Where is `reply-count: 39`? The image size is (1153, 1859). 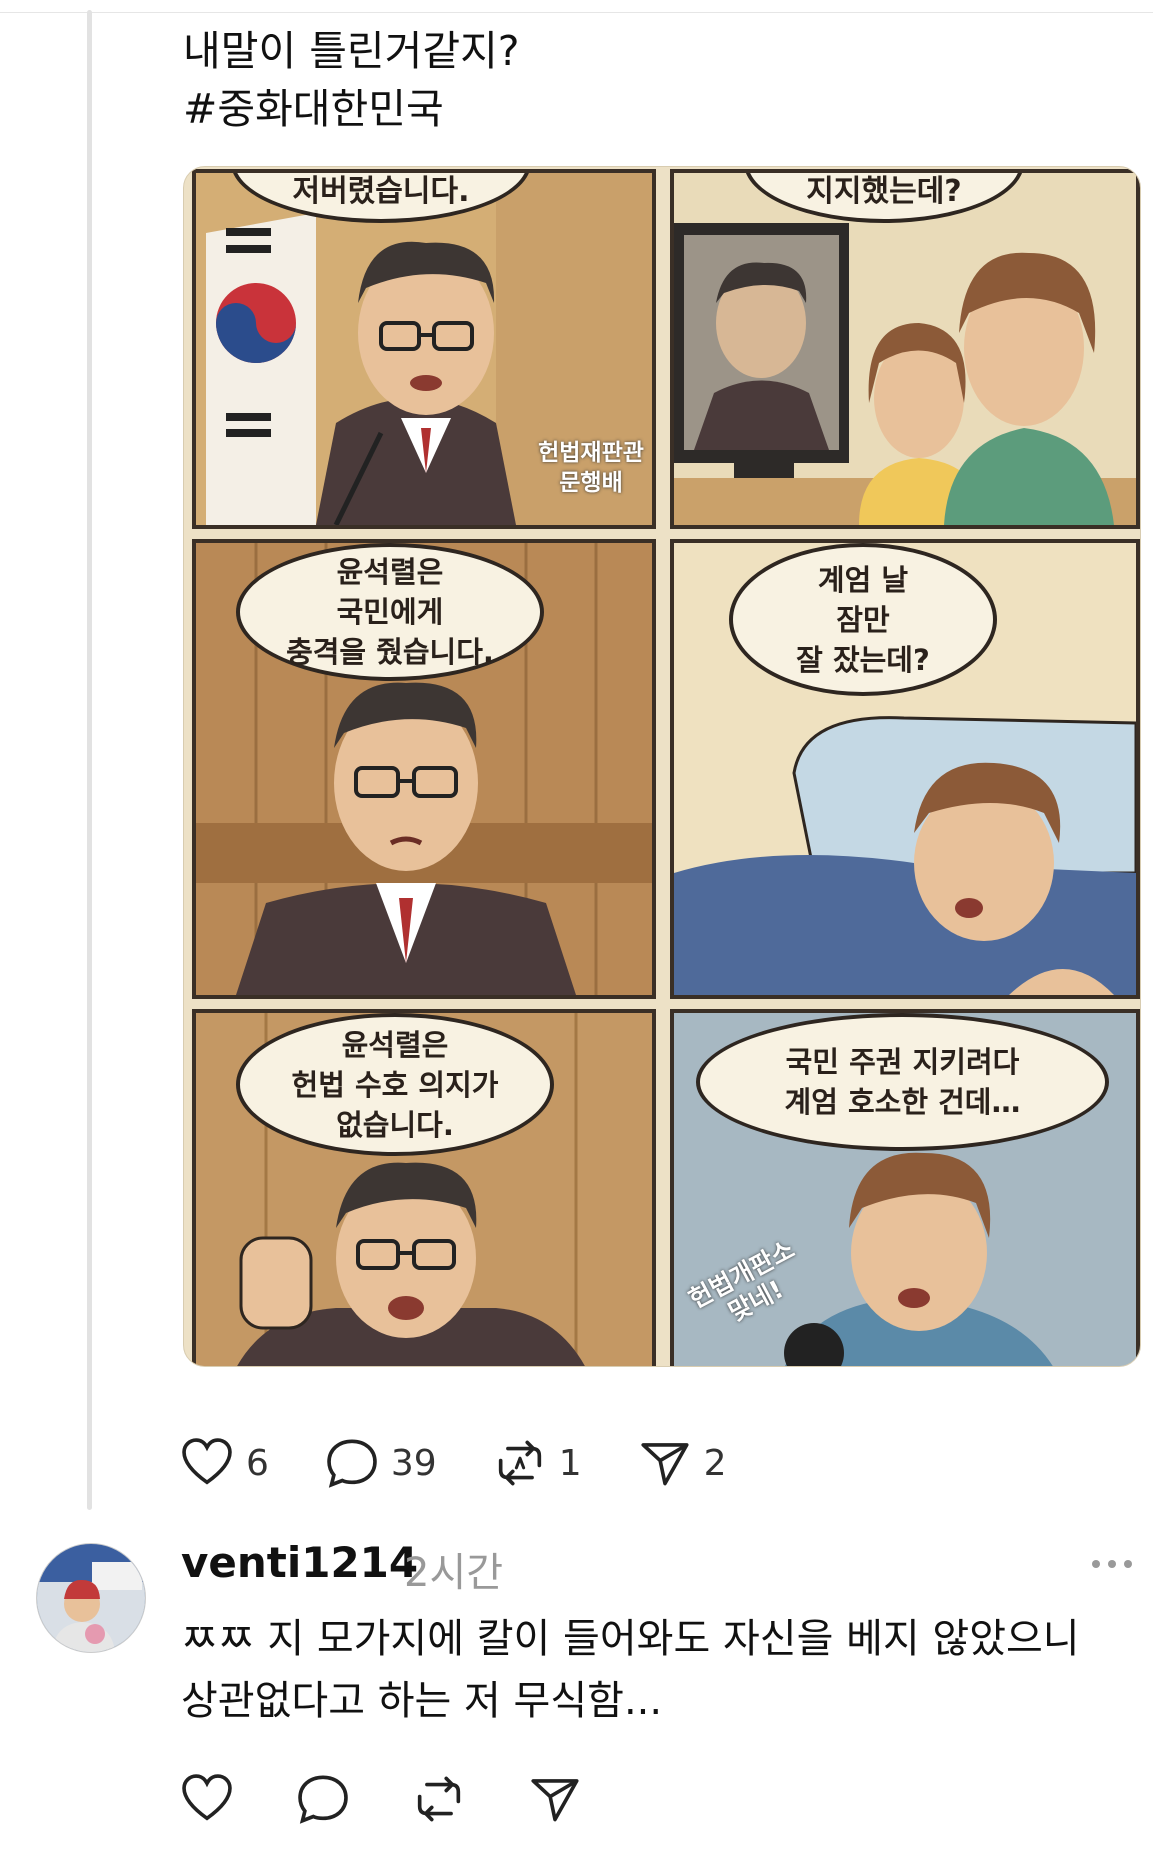 reply-count: 39 is located at coordinates (413, 1463).